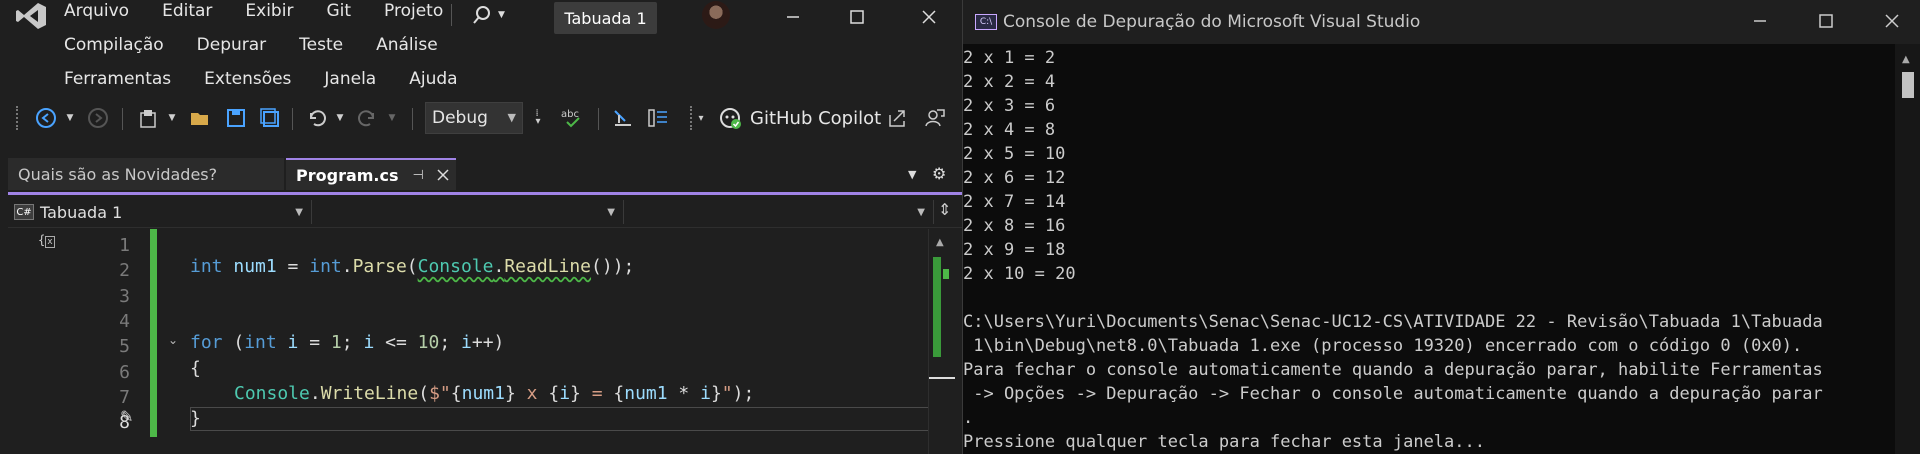 The height and width of the screenshot is (454, 1920). Describe the element at coordinates (1891, 21) in the screenshot. I see `console-close-button` at that location.